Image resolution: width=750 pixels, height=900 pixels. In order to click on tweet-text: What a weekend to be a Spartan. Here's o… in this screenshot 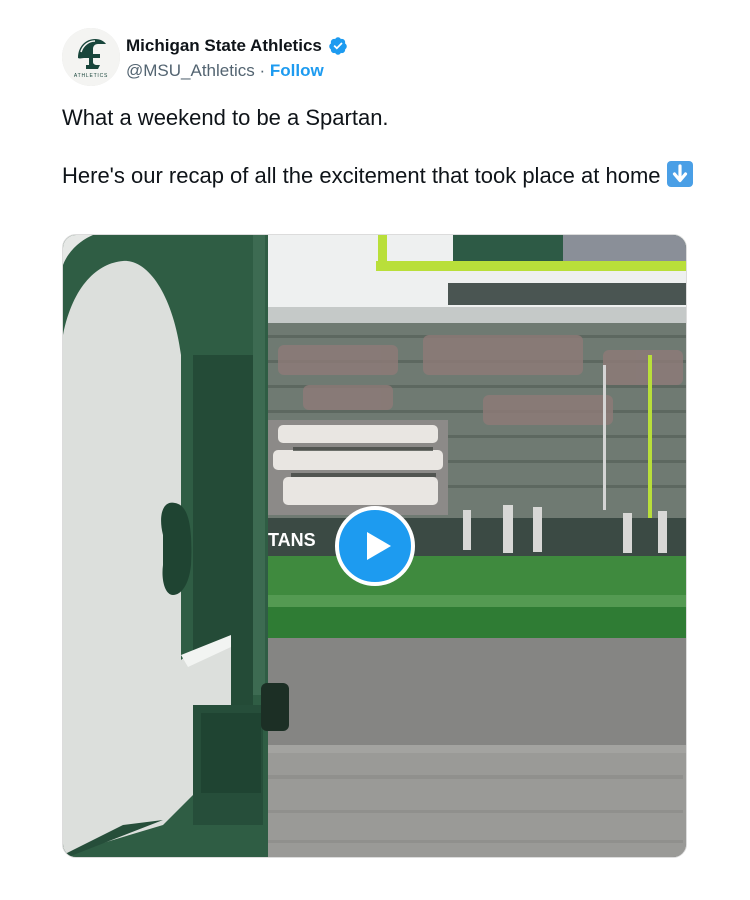, I will do `click(382, 146)`.